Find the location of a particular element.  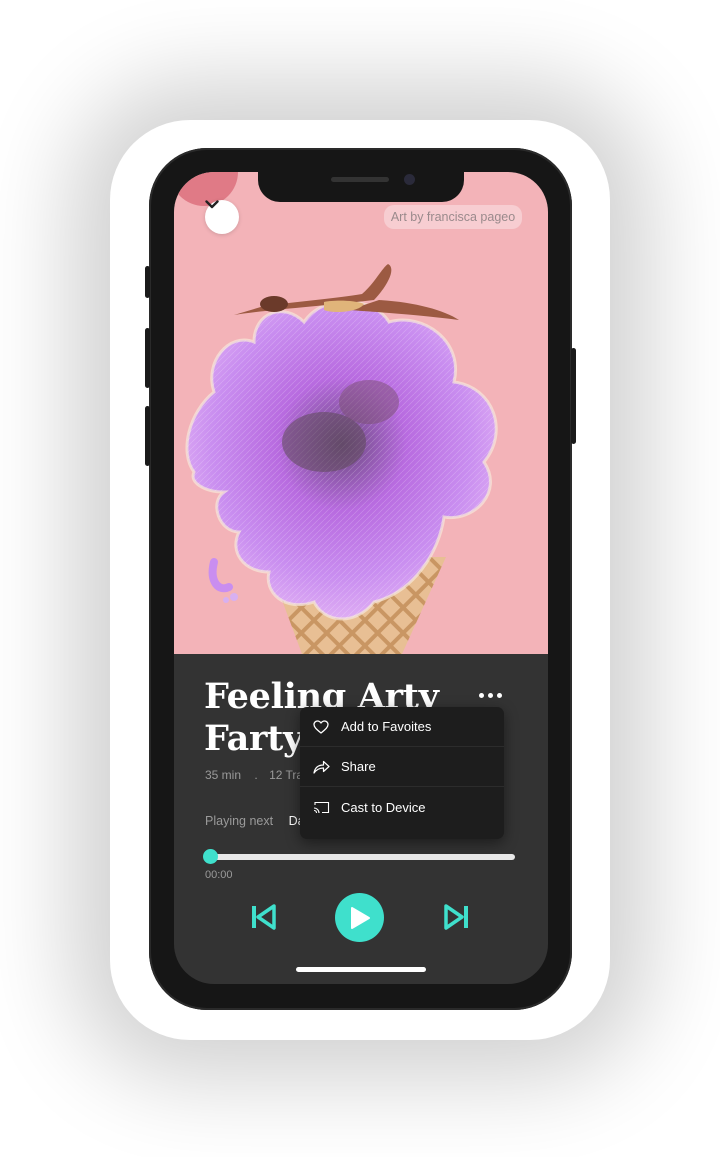

share-icon is located at coordinates (321, 767).